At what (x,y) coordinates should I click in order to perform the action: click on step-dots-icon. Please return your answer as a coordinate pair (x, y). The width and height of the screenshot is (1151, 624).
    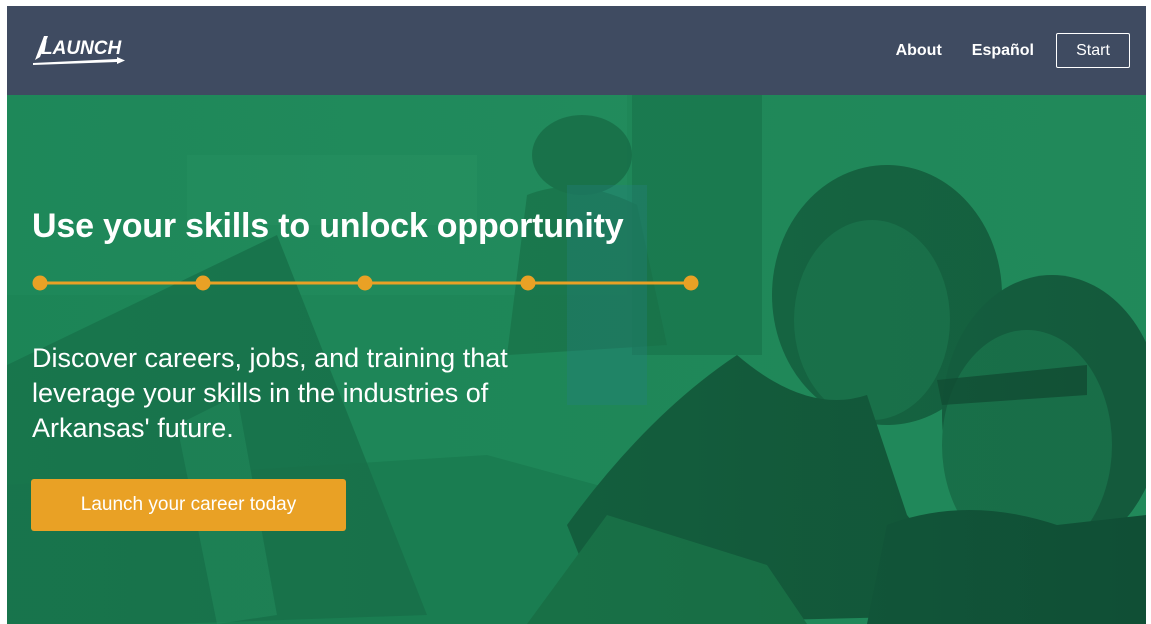
    Looking at the image, I should click on (365, 283).